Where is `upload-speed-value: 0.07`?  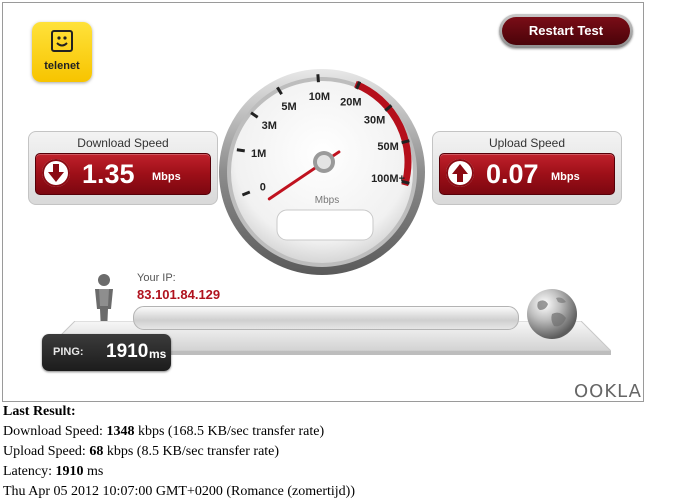 upload-speed-value: 0.07 is located at coordinates (512, 174).